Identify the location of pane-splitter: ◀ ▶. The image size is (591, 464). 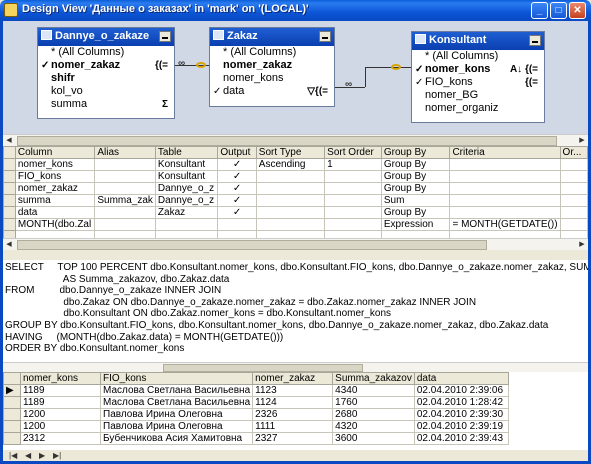
(295, 140).